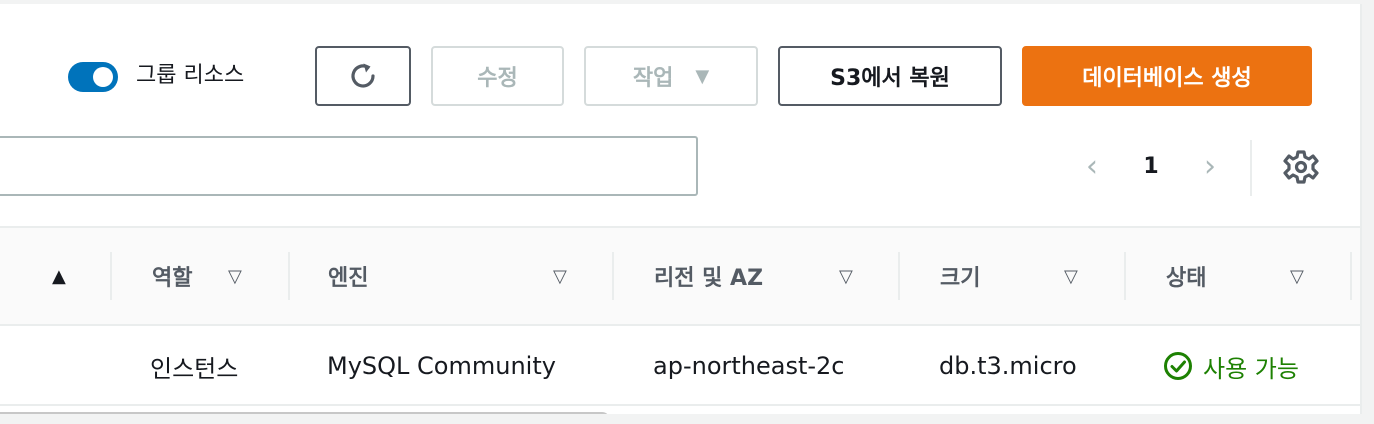 Image resolution: width=1374 pixels, height=424 pixels. I want to click on actions-dropdown: 작업 ▼, so click(671, 76).